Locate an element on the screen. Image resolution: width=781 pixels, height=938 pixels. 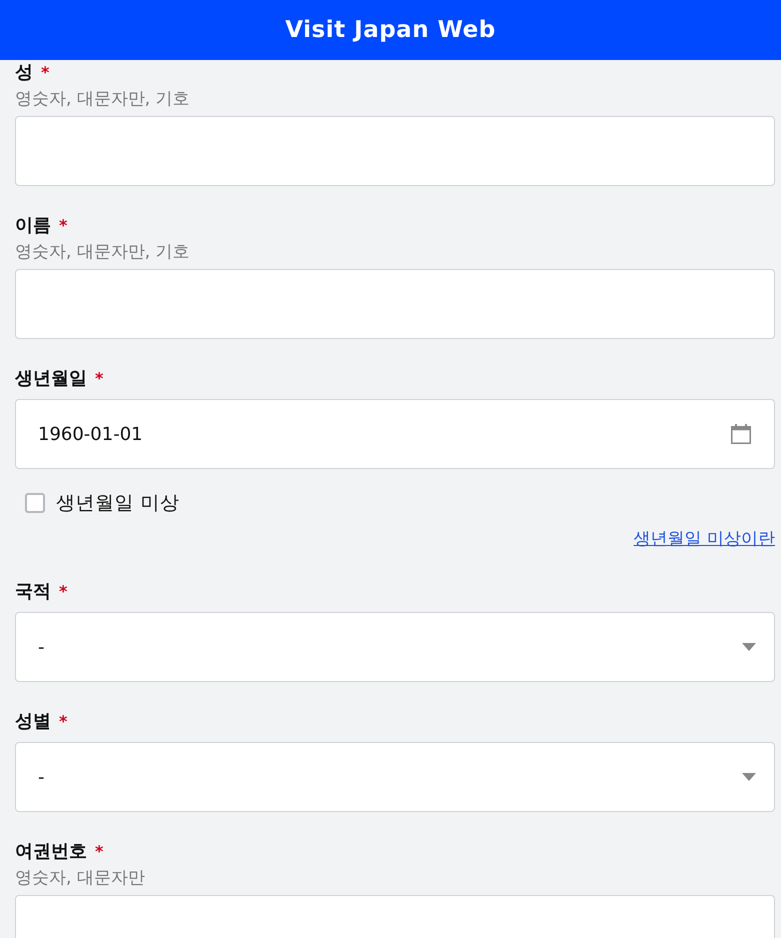
field-label: 성별 is located at coordinates (33, 722).